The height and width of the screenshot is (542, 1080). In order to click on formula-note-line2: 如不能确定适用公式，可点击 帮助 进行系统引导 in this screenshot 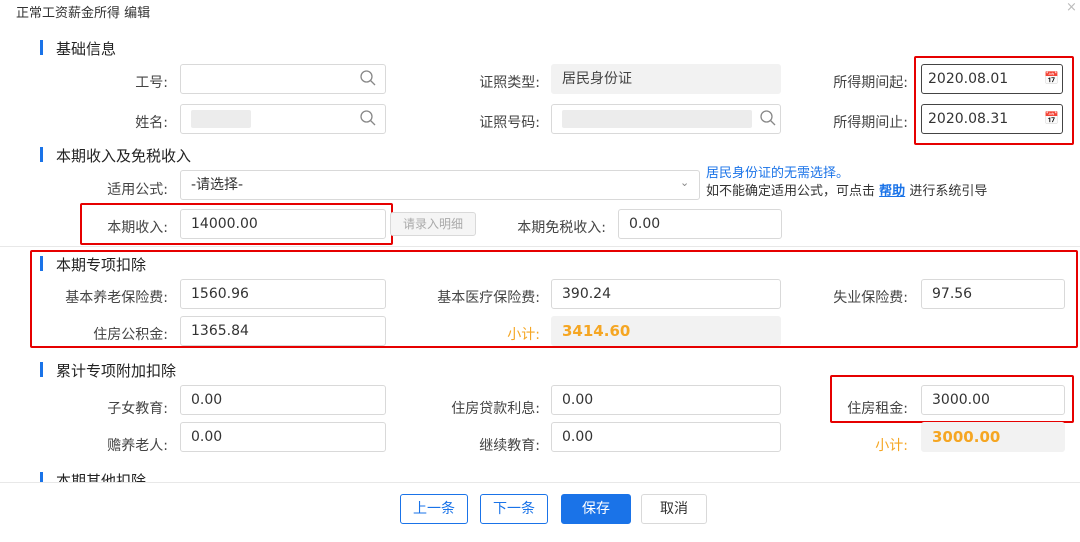, I will do `click(847, 191)`.